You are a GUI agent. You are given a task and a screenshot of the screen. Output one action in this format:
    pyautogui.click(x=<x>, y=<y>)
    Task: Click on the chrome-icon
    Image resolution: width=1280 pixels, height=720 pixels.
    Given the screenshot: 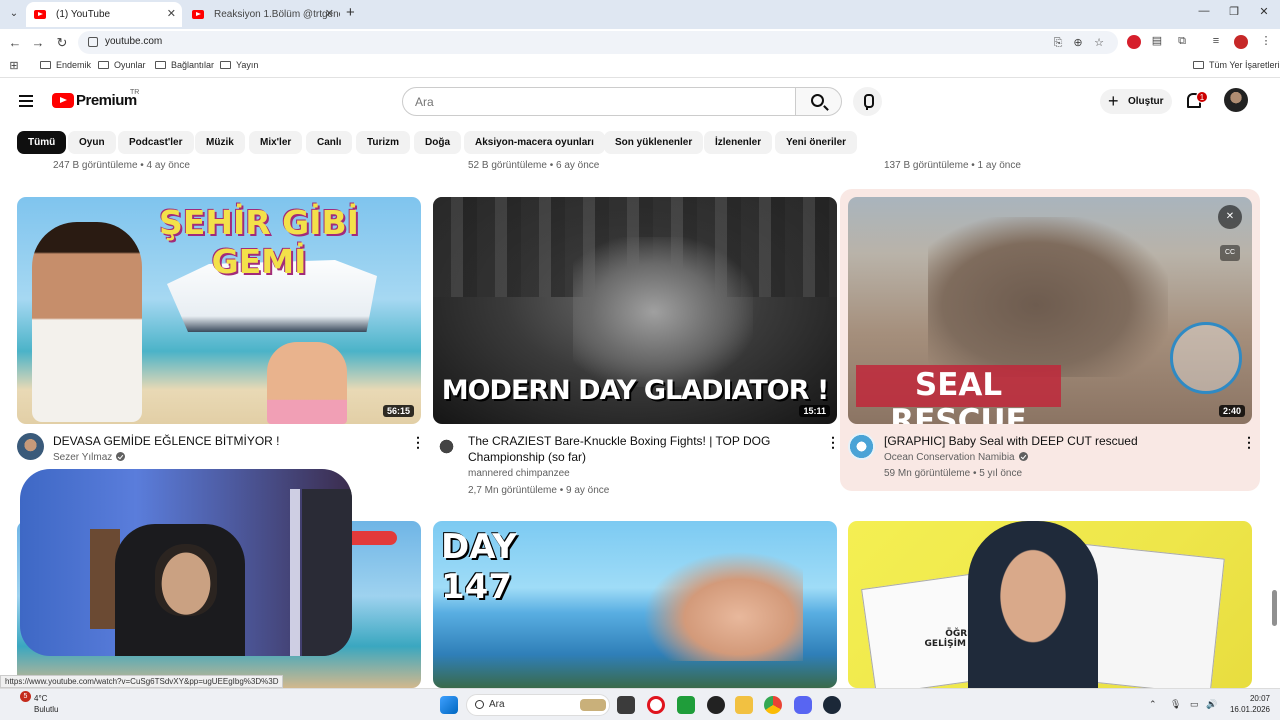 What is the action you would take?
    pyautogui.click(x=773, y=705)
    